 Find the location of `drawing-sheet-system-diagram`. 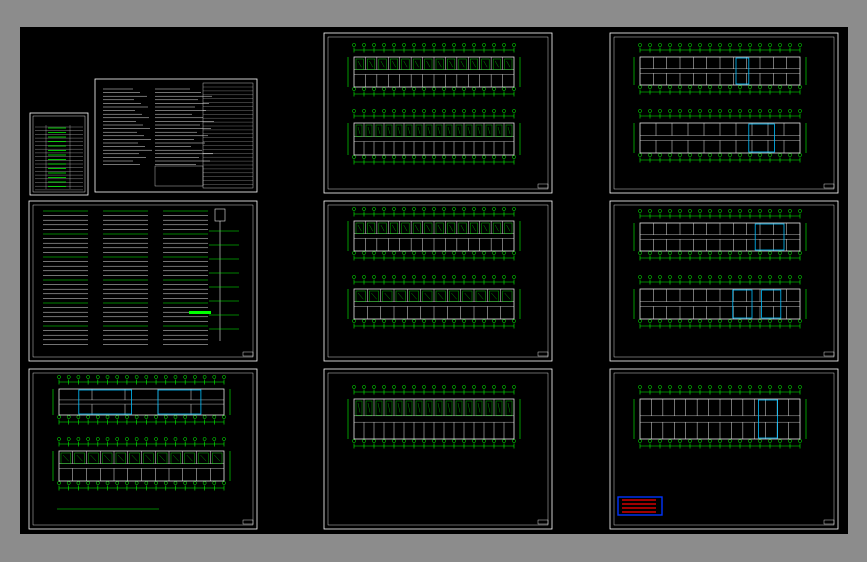

drawing-sheet-system-diagram is located at coordinates (143, 281).